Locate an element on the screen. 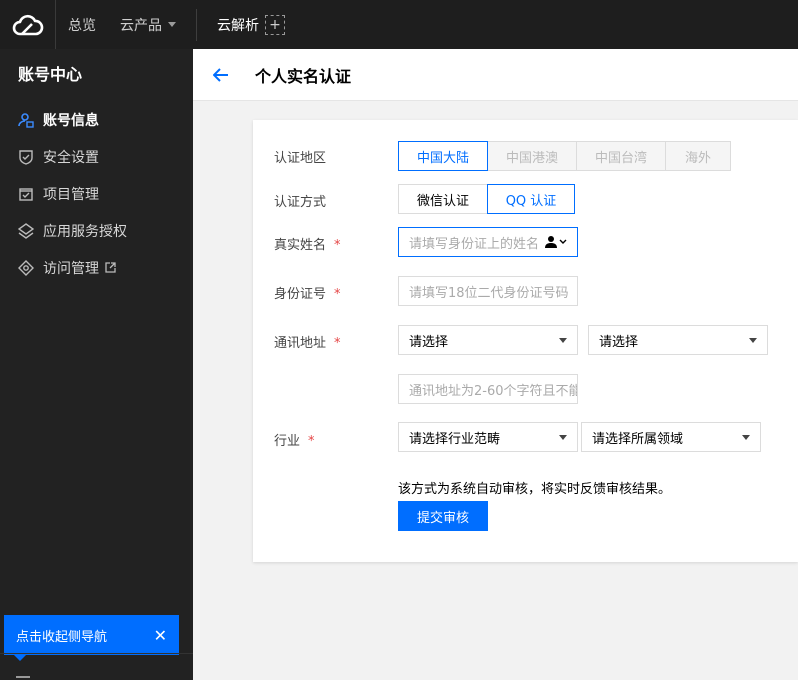 This screenshot has height=680, width=798. id-number-placeholder: 请填写18位二代身份证号码 is located at coordinates (489, 293).